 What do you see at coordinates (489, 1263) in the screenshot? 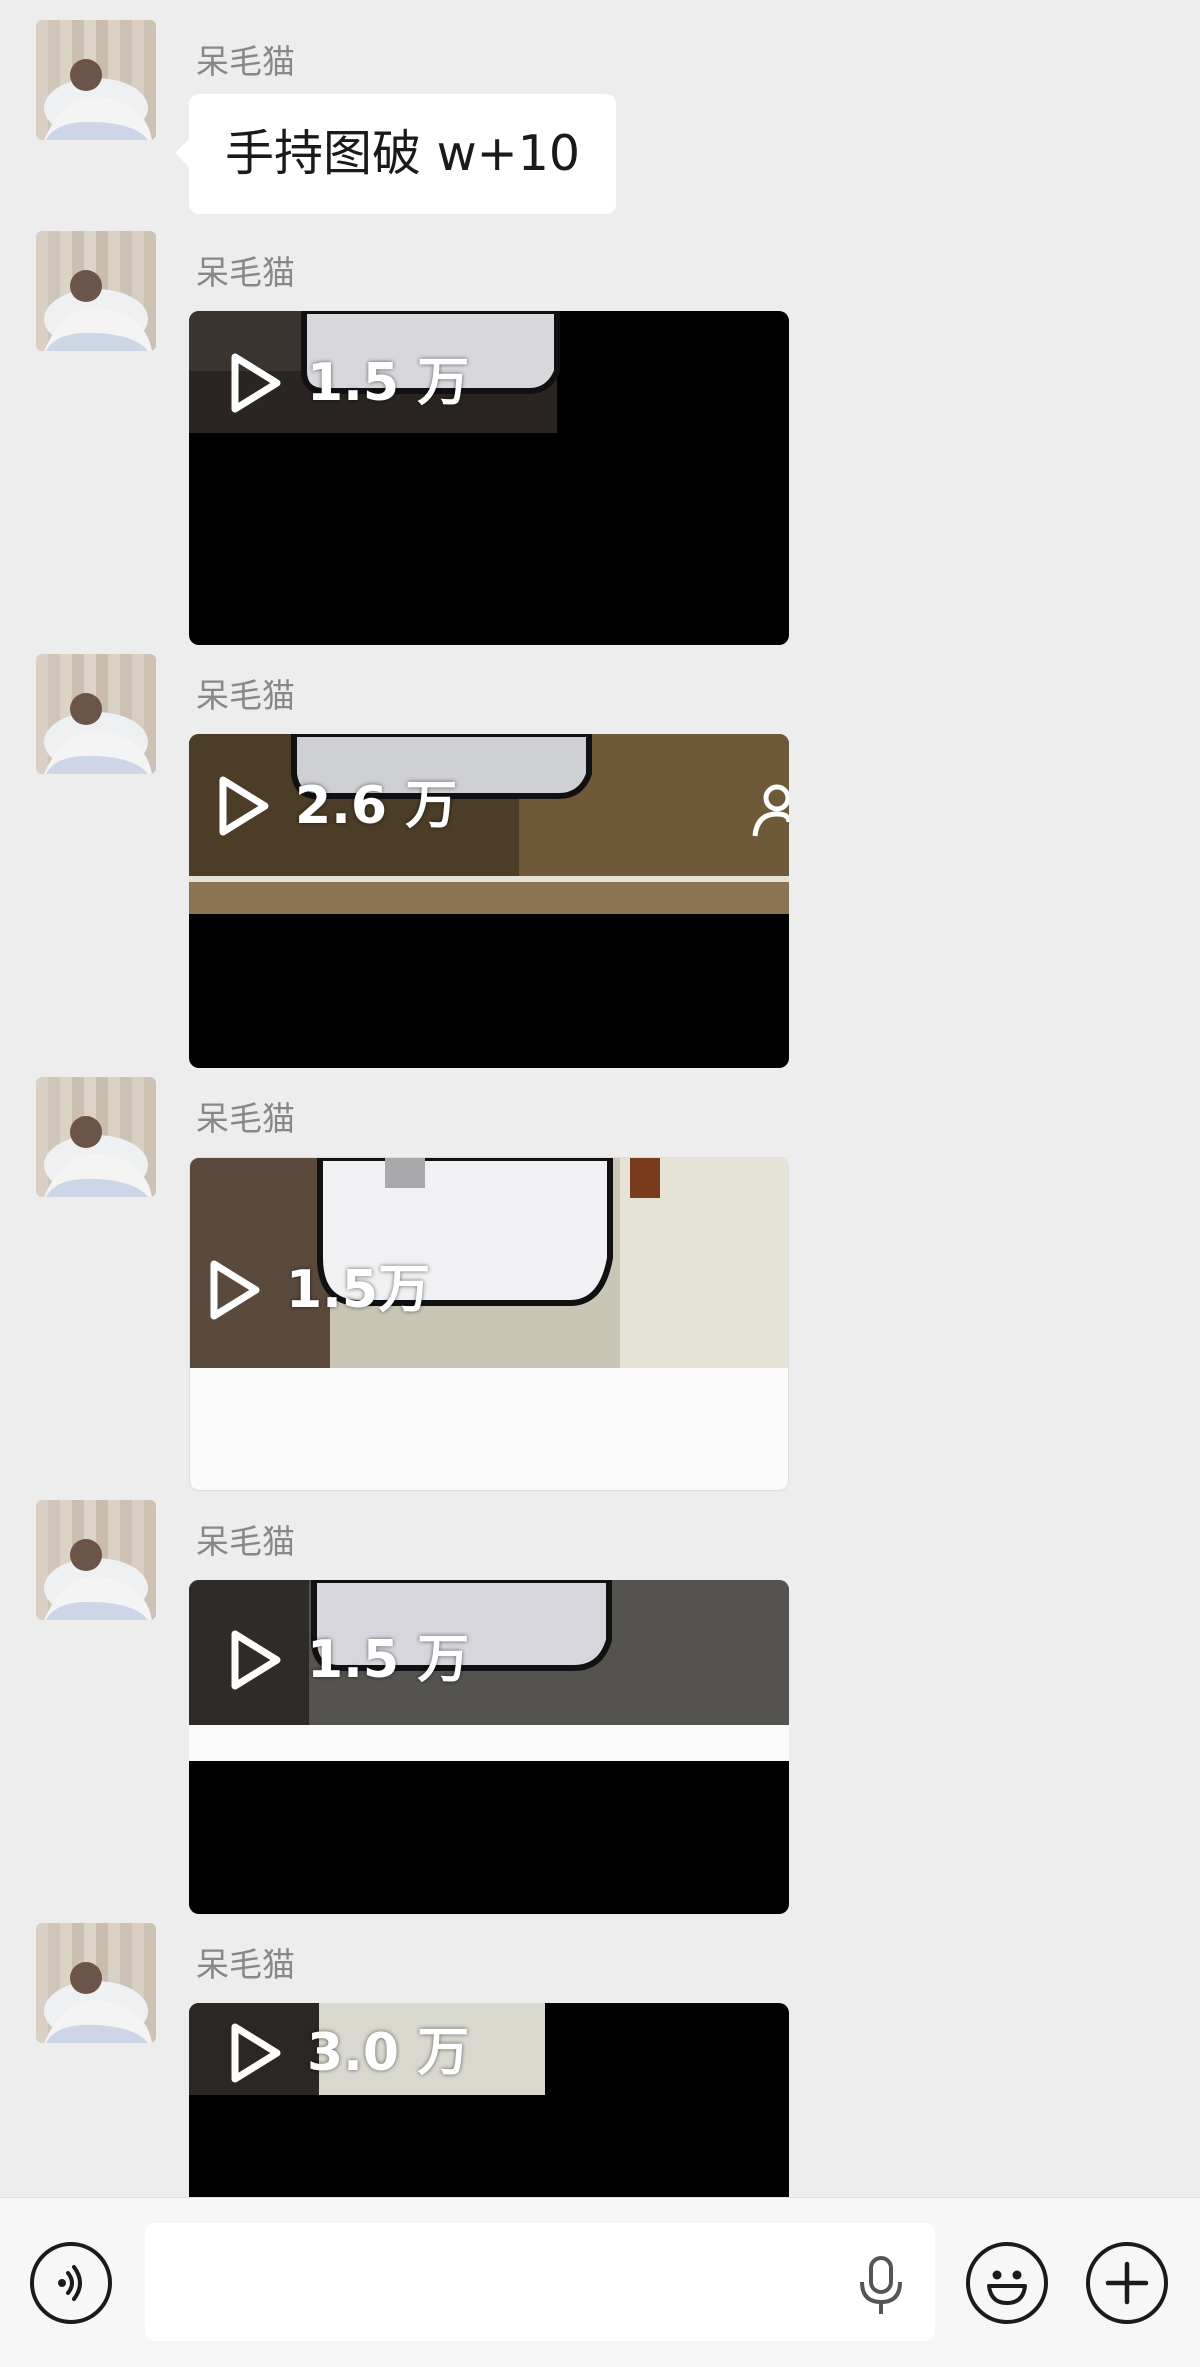
I see `video-thumbnail` at bounding box center [489, 1263].